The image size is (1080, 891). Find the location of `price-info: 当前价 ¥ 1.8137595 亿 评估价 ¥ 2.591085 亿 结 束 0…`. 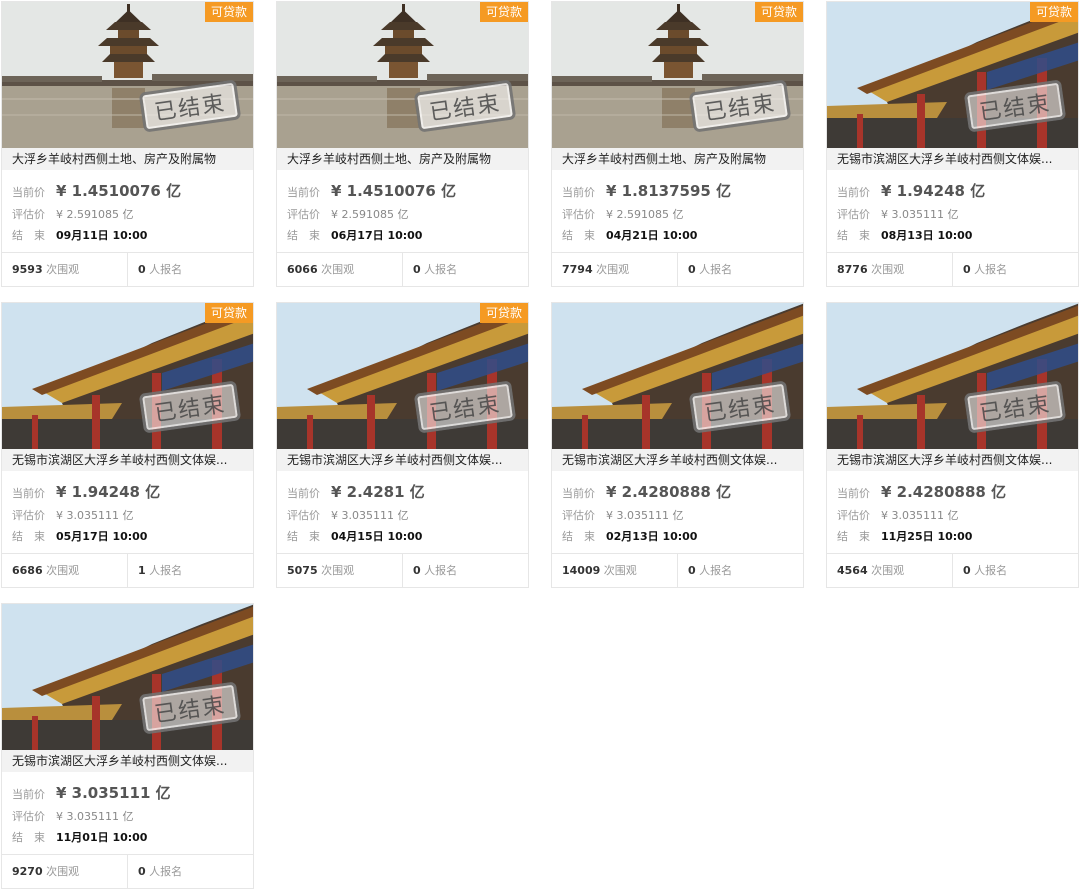

price-info: 当前价 ¥ 1.8137595 亿 评估价 ¥ 2.591085 亿 结 束 0… is located at coordinates (677, 212).